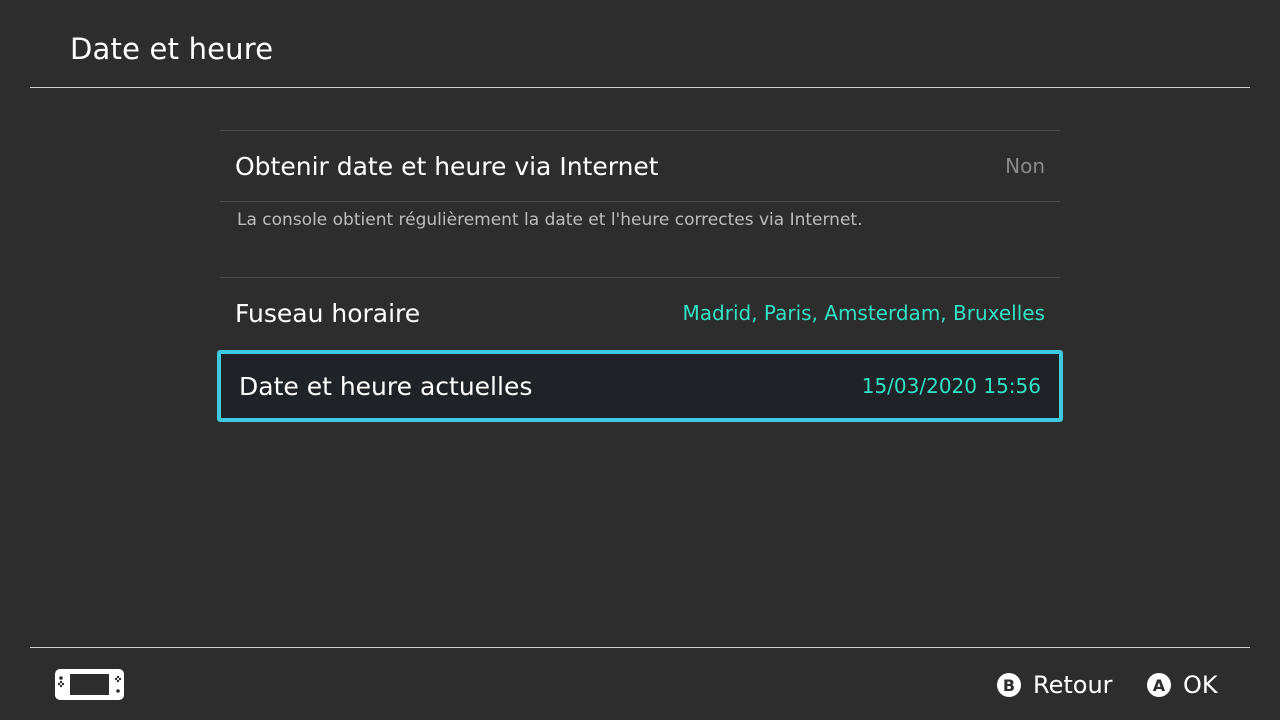  I want to click on current-datetime-setting: Date et heure actuelles 15/03/2020 15:56, so click(640, 386).